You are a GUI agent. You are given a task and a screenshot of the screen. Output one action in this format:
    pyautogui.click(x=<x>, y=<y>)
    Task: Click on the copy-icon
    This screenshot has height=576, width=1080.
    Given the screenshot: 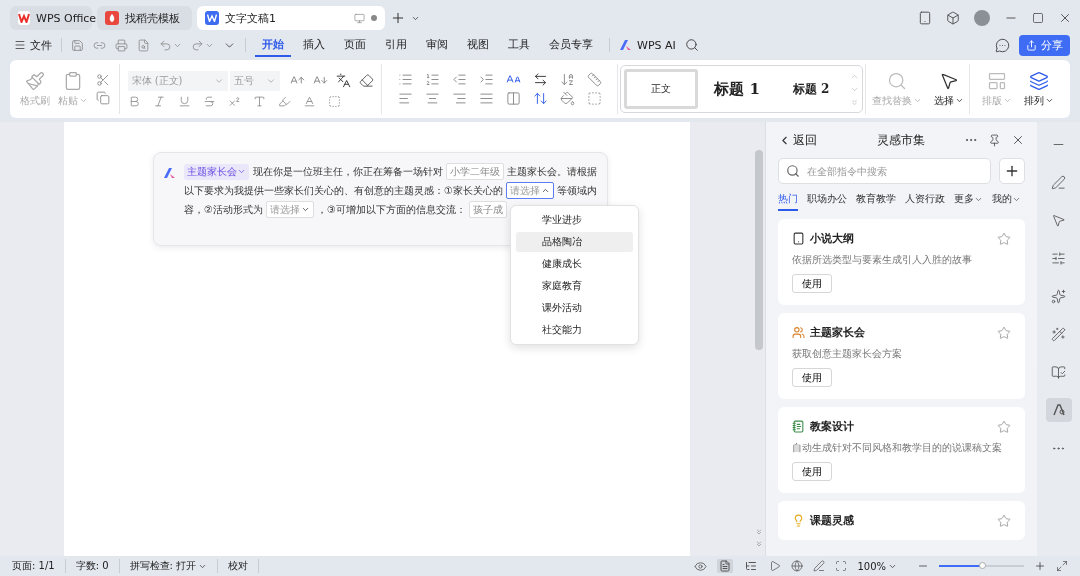 What is the action you would take?
    pyautogui.click(x=102, y=98)
    